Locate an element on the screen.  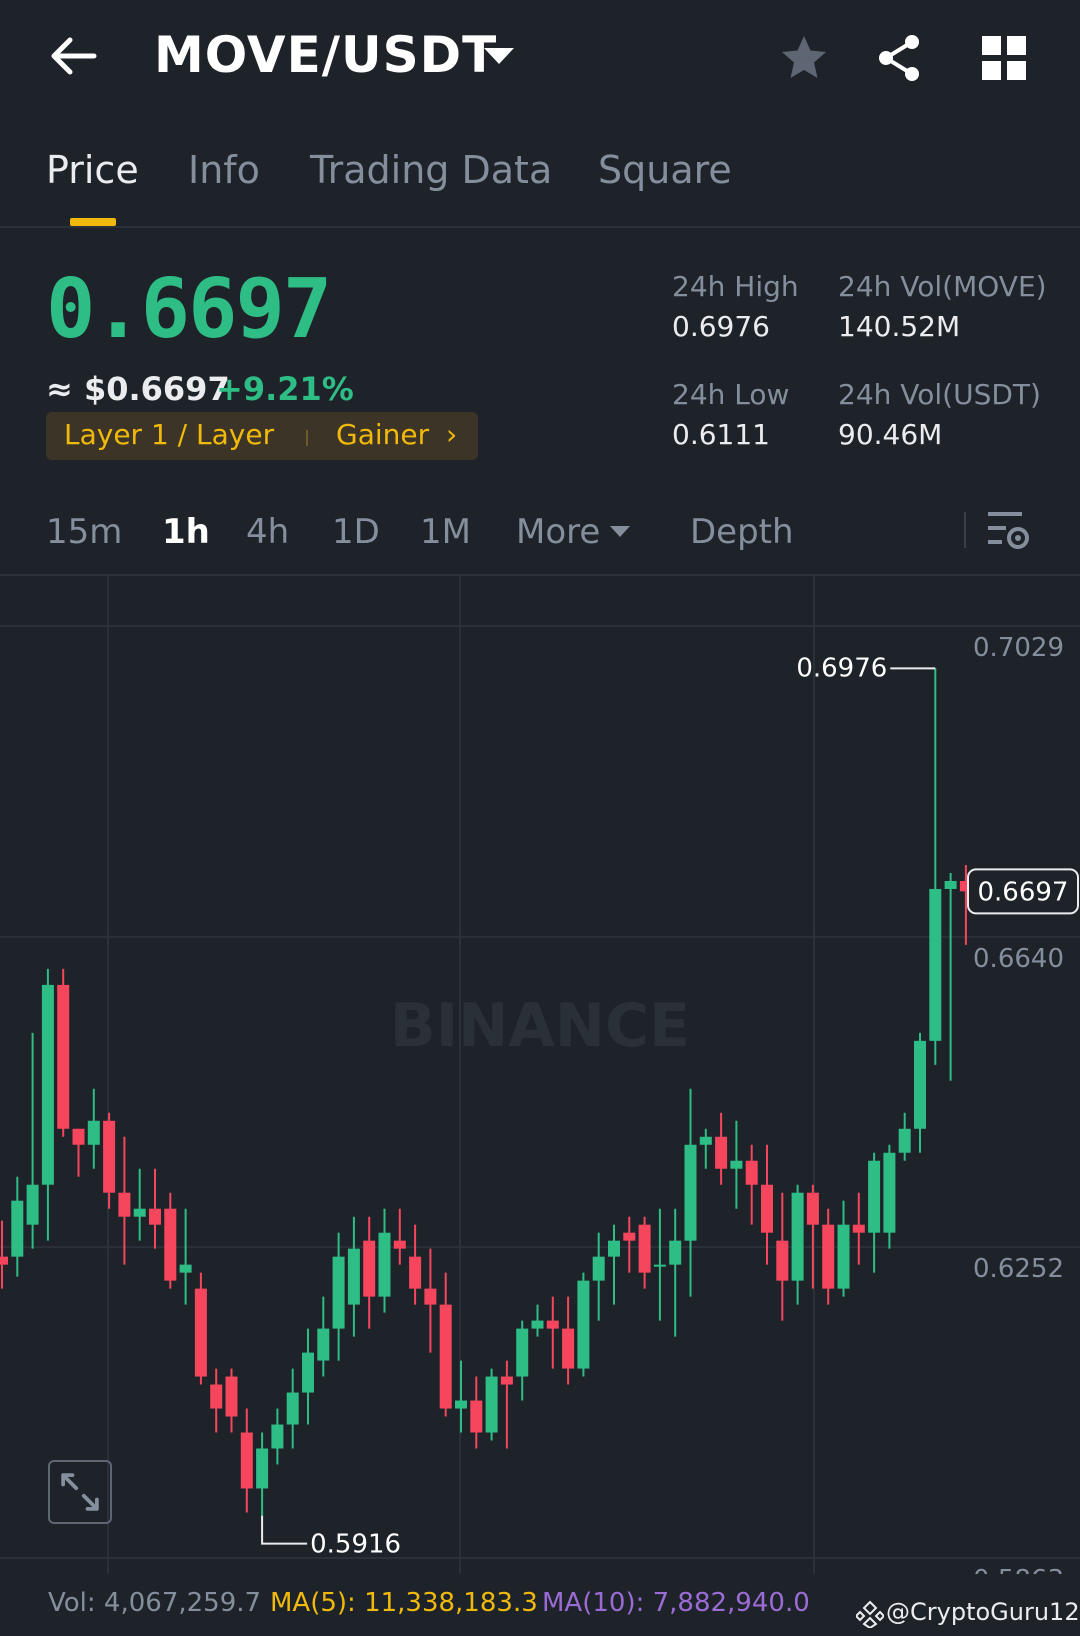
stat-vol-quote-label: 24h Vol(USDT) is located at coordinates (939, 394).